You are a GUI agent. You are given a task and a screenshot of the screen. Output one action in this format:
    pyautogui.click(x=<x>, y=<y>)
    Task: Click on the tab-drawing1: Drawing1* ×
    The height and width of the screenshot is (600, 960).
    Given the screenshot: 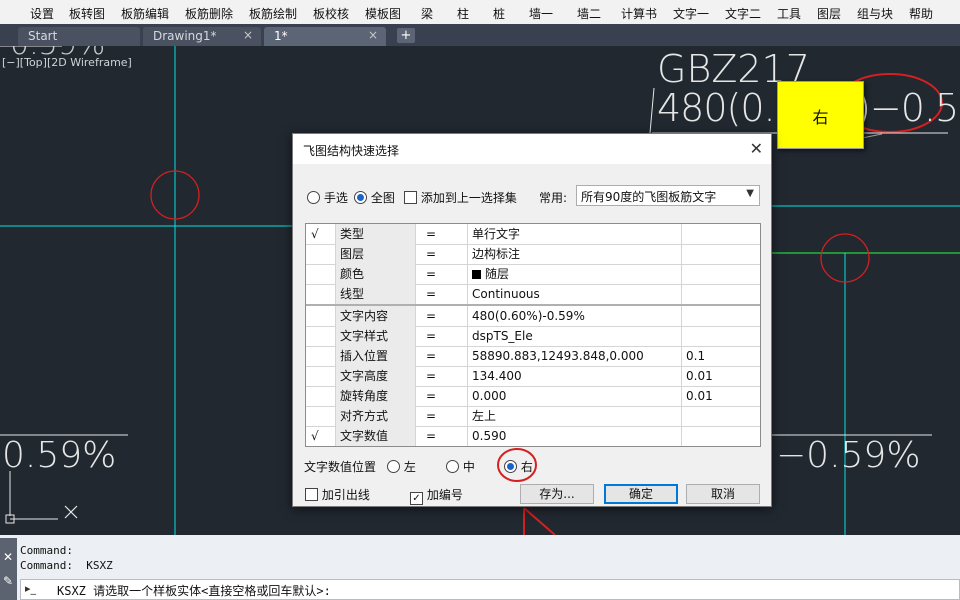 What is the action you would take?
    pyautogui.click(x=202, y=36)
    